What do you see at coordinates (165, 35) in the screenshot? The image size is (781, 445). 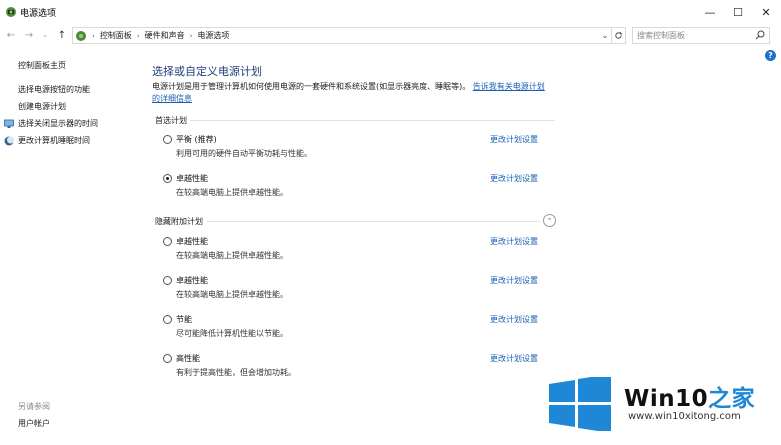 I see `breadcrumb-hardware-sound: 硬件和声音` at bounding box center [165, 35].